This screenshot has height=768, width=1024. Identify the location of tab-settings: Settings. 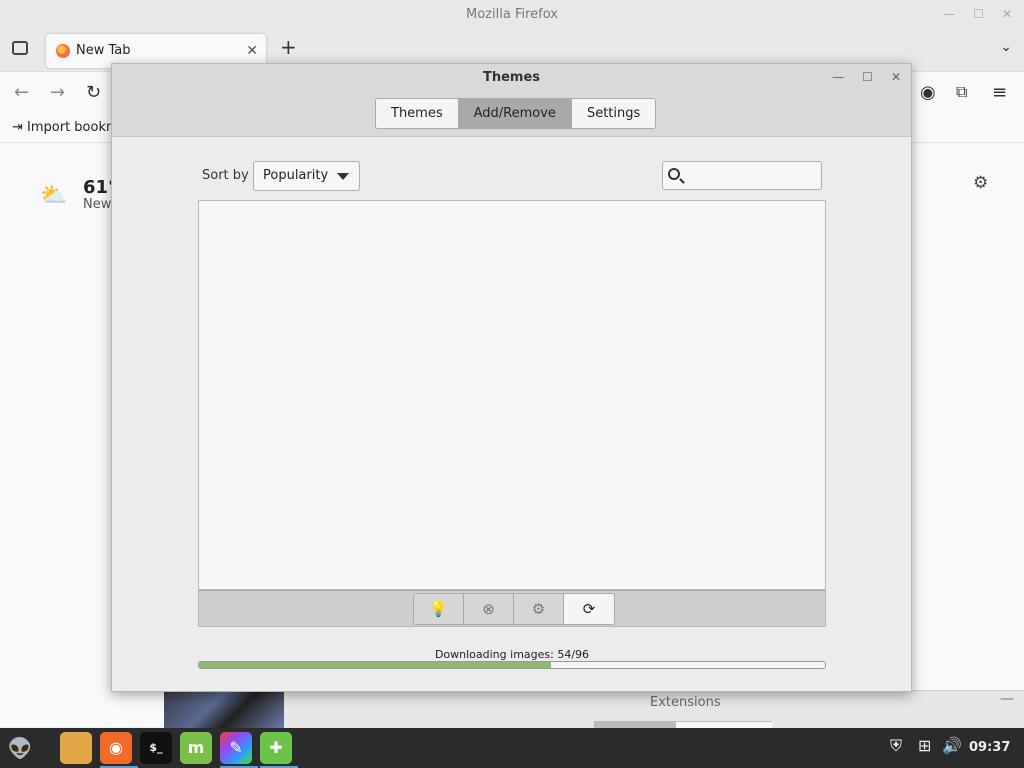
(613, 113).